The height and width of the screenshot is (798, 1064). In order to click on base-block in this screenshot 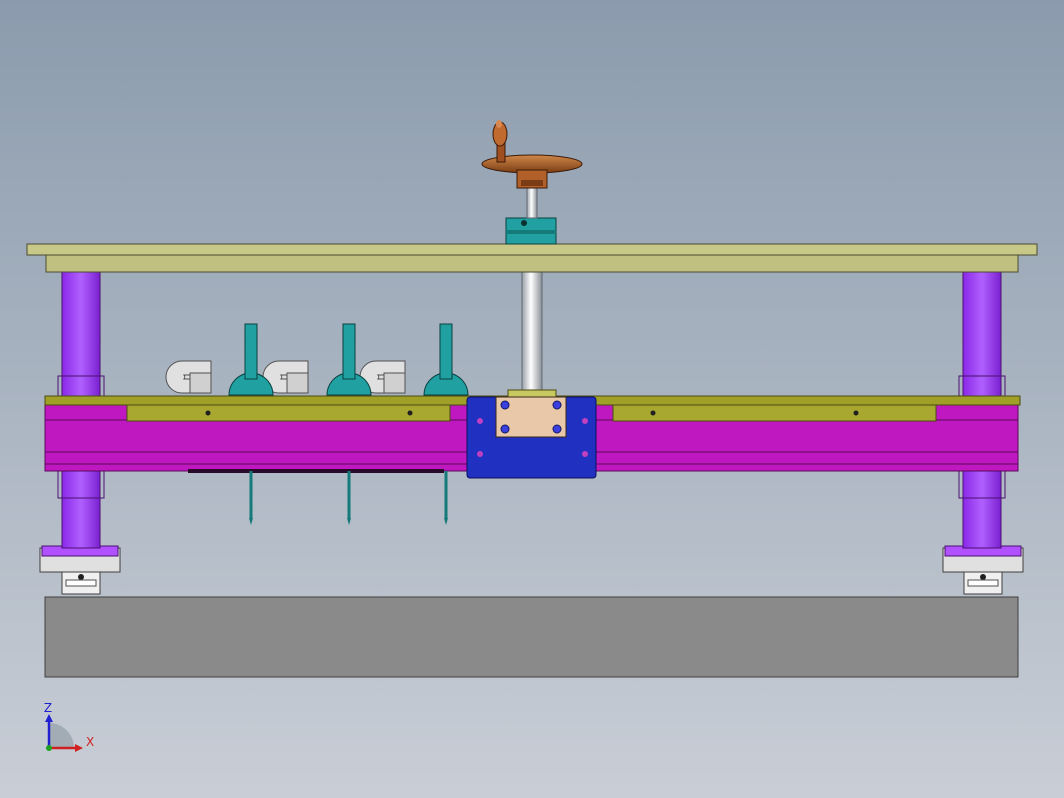, I will do `click(531, 637)`.